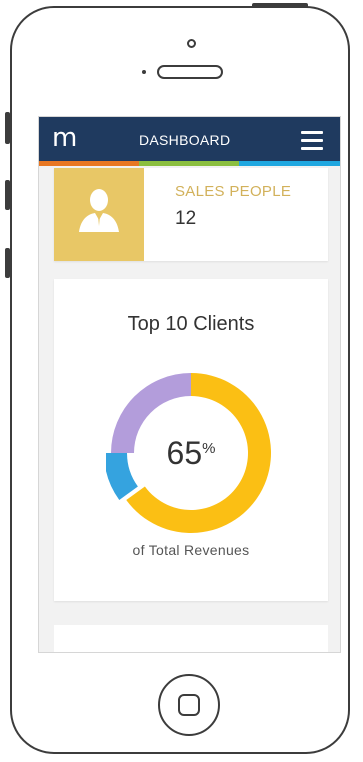  I want to click on accent-strip-green, so click(189, 163).